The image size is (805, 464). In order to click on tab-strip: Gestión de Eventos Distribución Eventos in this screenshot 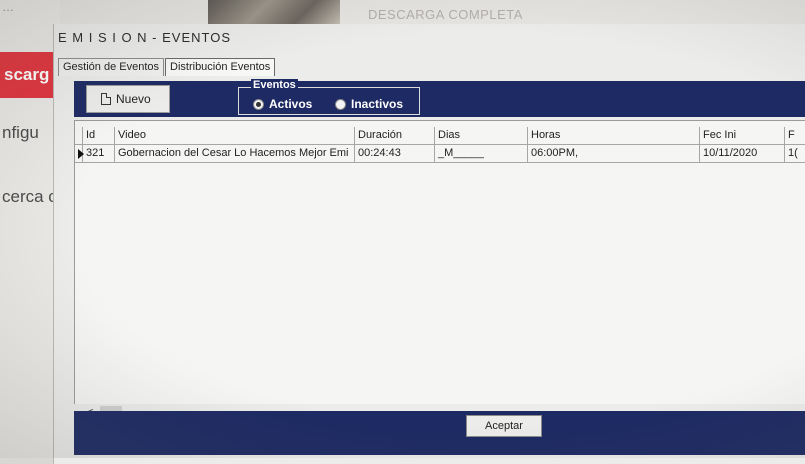, I will do `click(167, 67)`.